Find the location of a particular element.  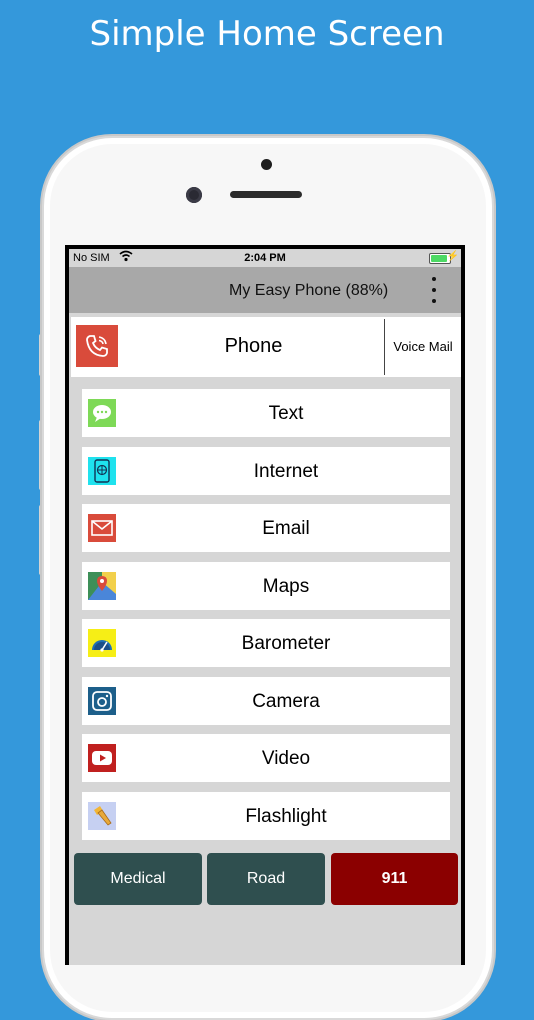

list-item-maps: Maps is located at coordinates (266, 585).